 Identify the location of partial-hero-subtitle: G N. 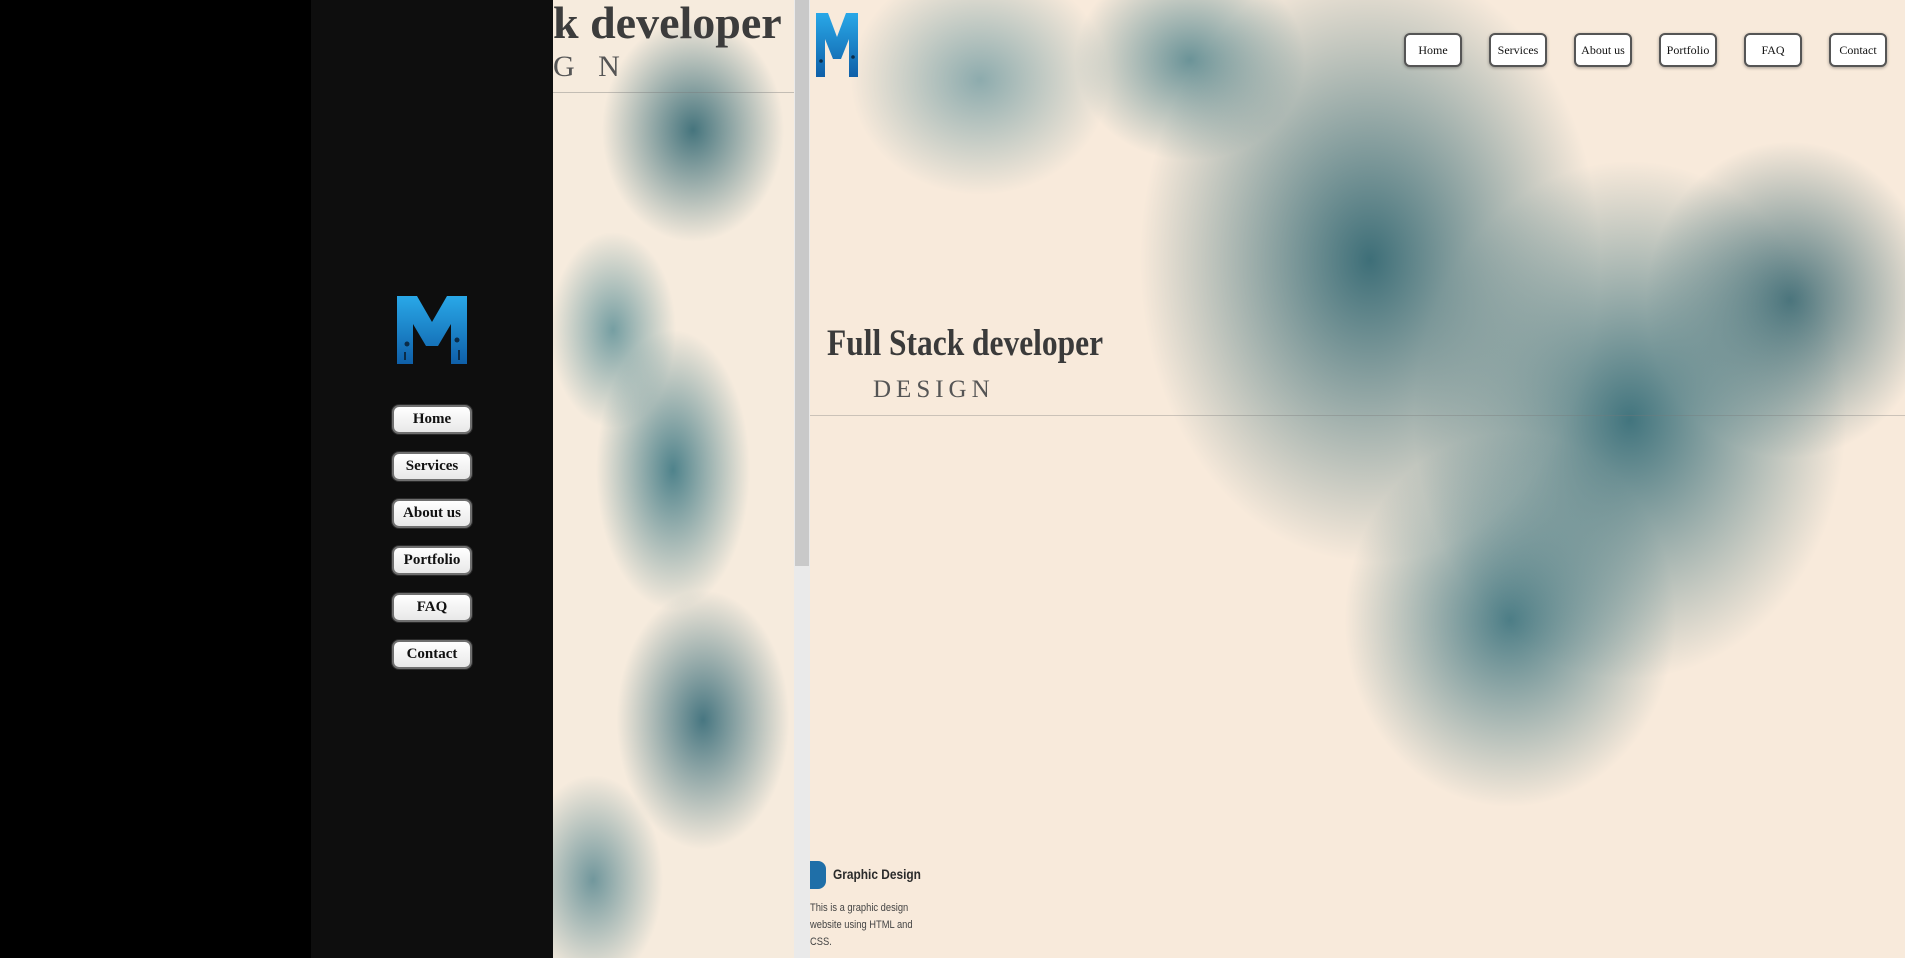
(590, 66).